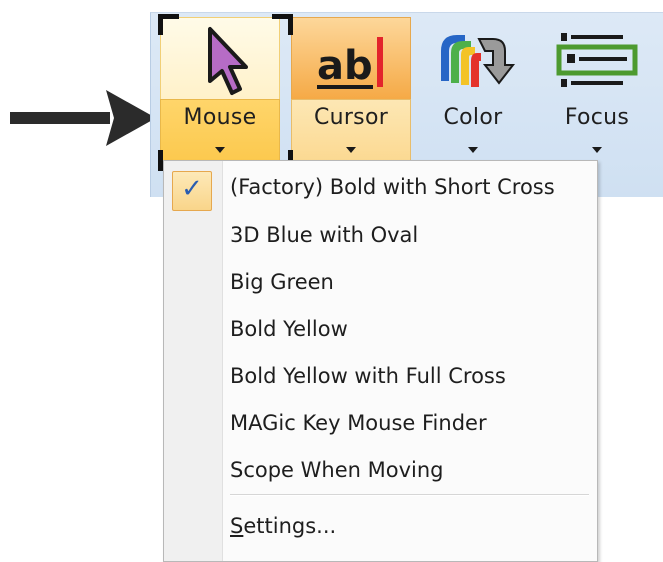 This screenshot has width=663, height=562. I want to click on focus-highlight-icon, so click(597, 63).